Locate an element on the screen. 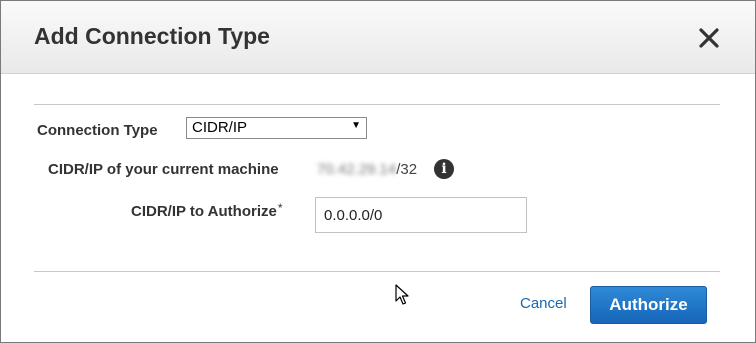  current-machine-label: CIDR/IP of your current machine is located at coordinates (163, 169).